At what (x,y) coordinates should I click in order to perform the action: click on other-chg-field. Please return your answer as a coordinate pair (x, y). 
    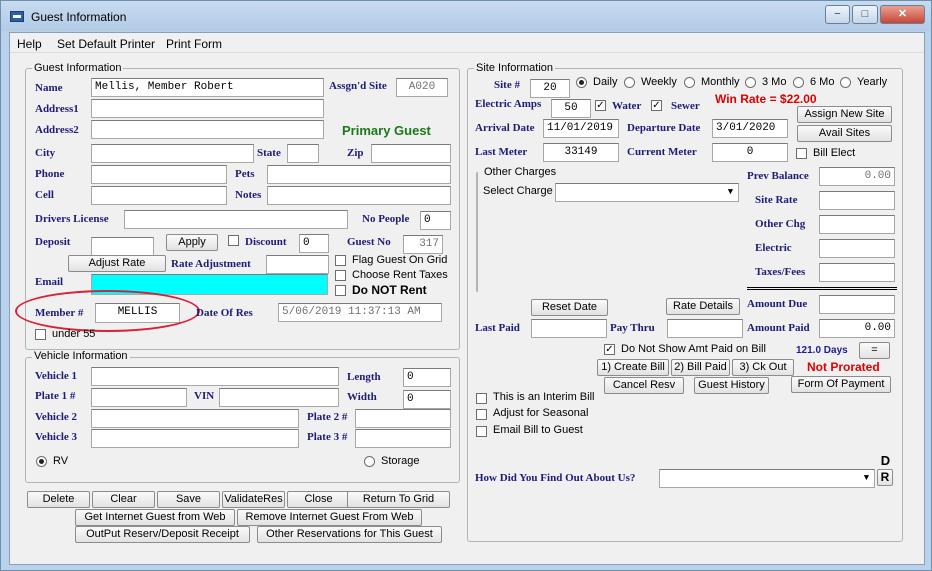
    Looking at the image, I should click on (857, 224).